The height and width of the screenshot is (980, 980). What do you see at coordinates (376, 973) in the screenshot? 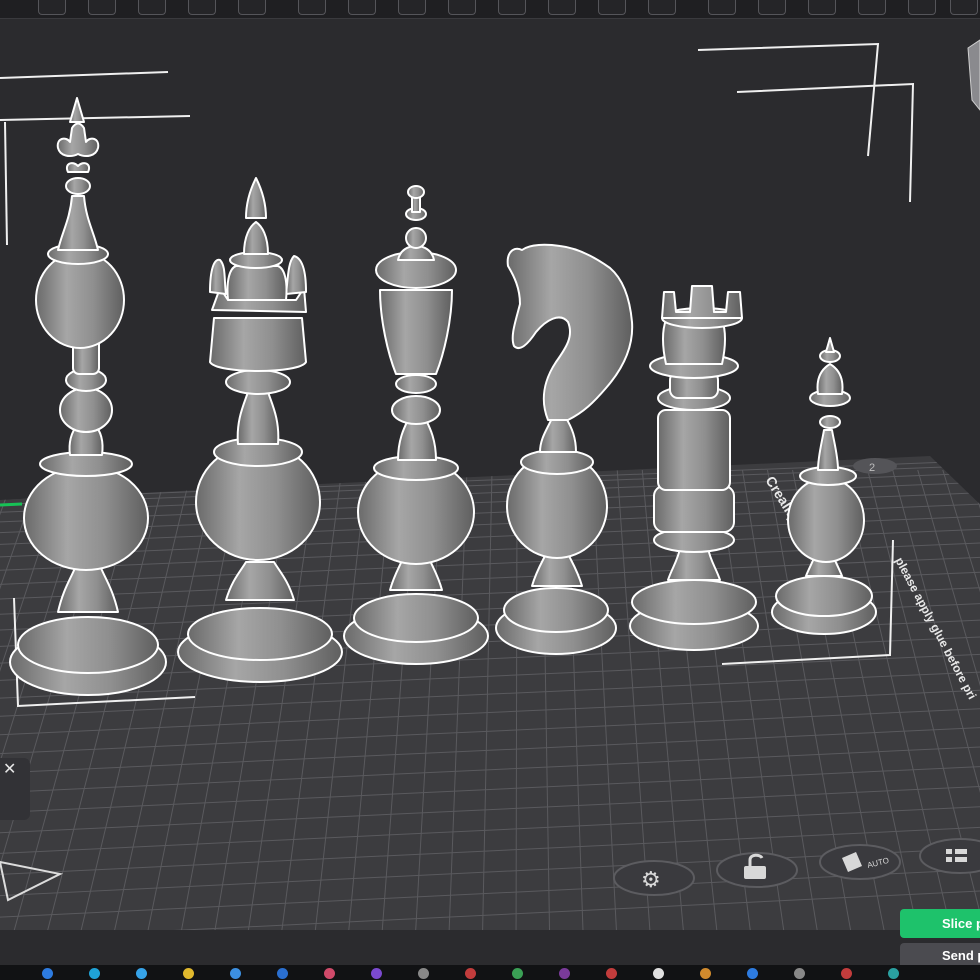
I see `vs-icon` at bounding box center [376, 973].